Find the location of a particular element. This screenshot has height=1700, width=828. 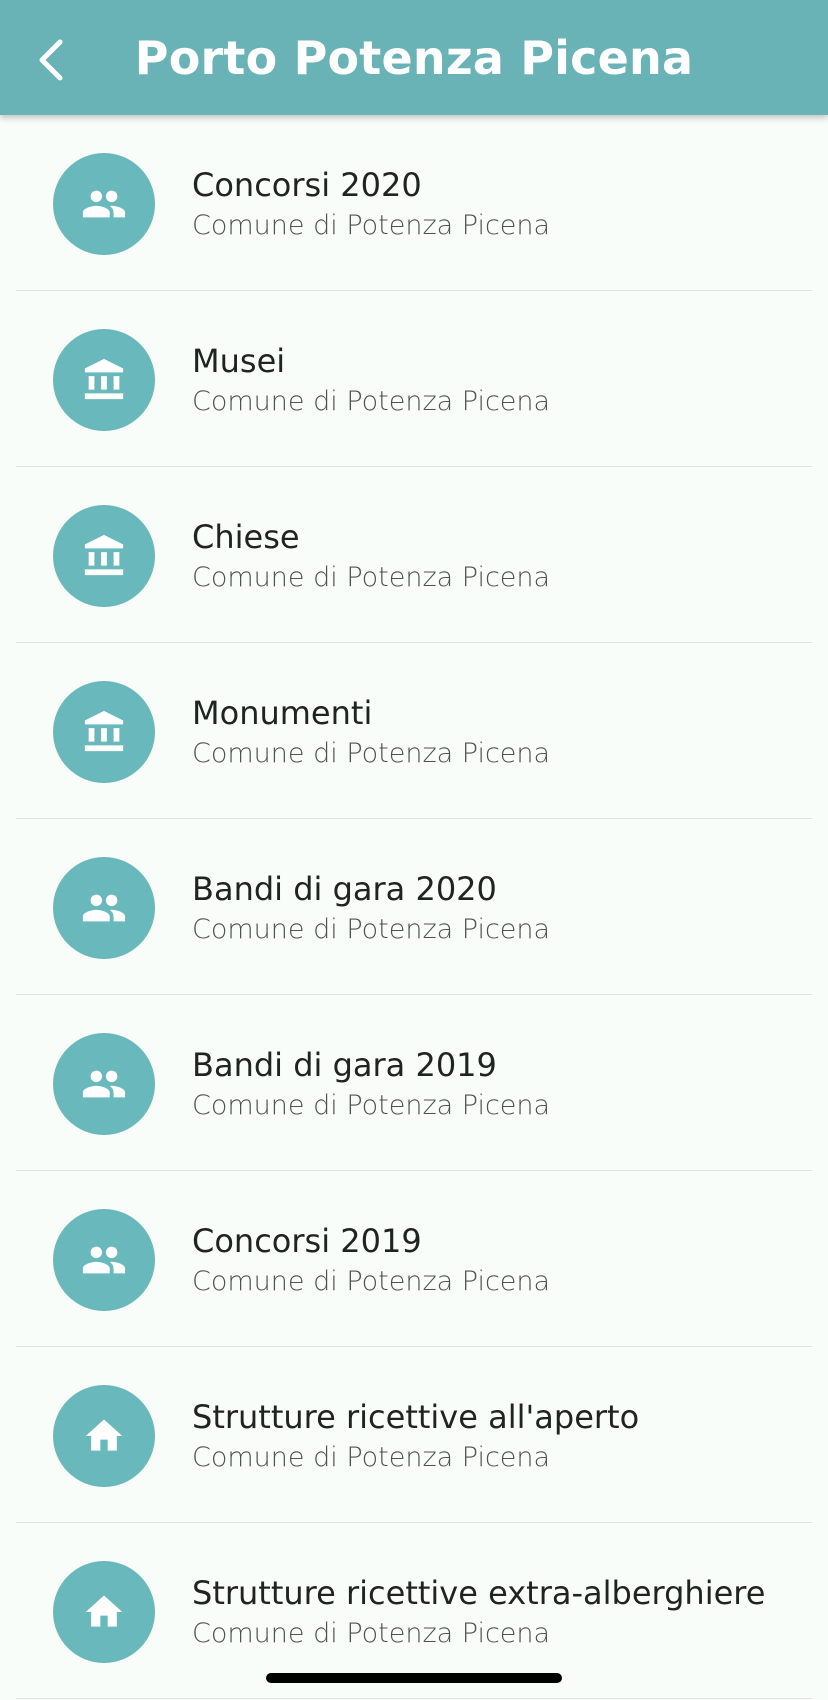

list-item-7: Concorsi 2019 Comune di Potenza Picena is located at coordinates (414, 1259).